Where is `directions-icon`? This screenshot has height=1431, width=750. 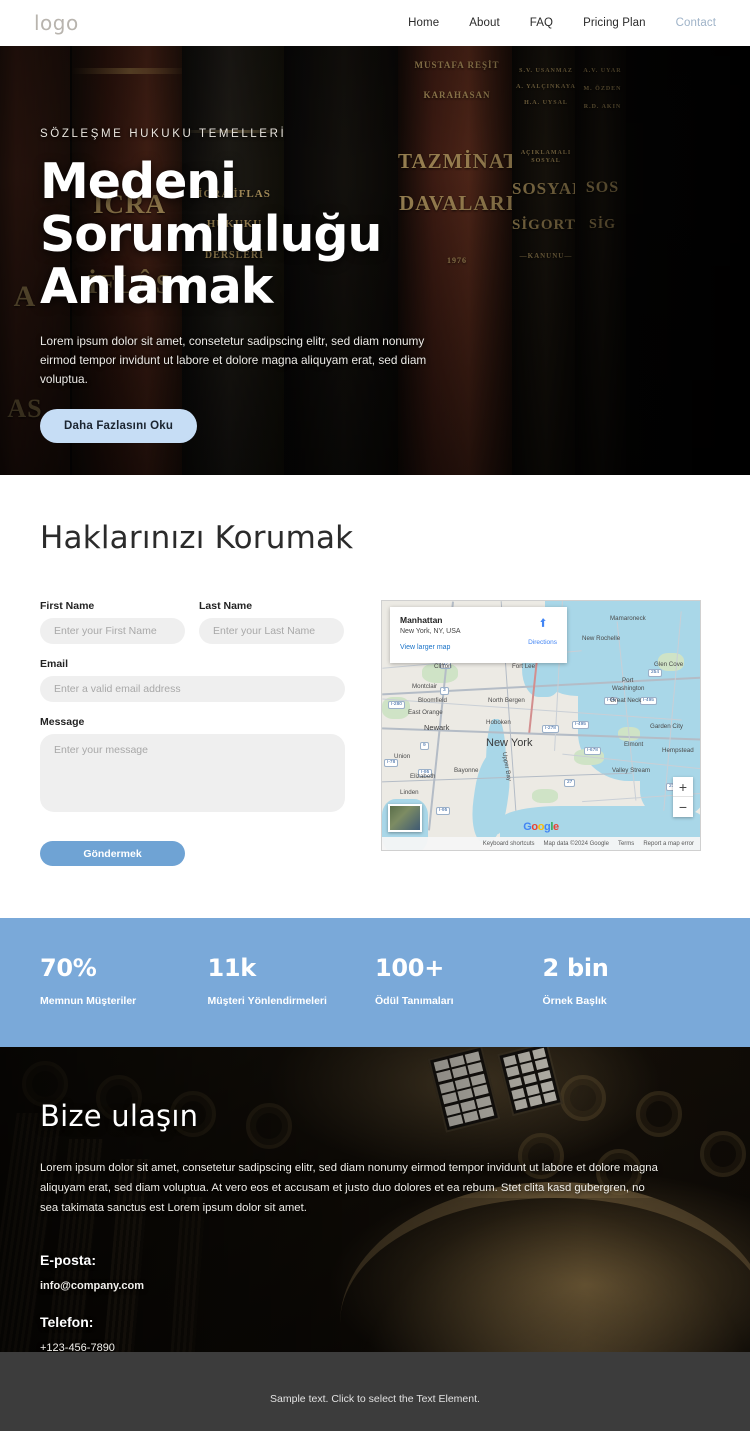
directions-icon is located at coordinates (543, 622).